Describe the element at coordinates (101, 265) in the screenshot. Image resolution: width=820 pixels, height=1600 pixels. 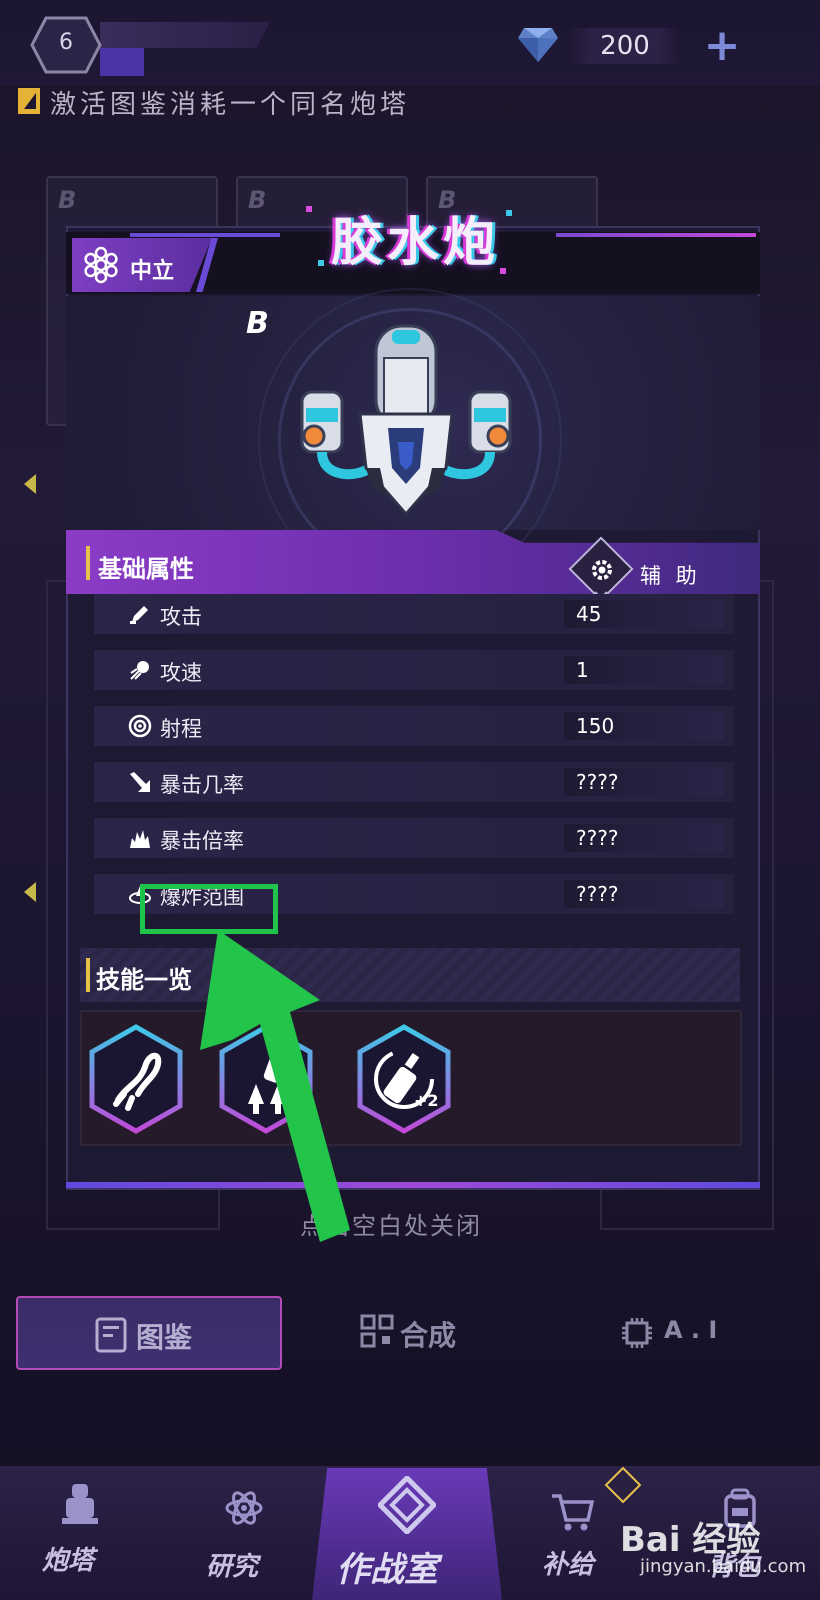
I see `snowflake-faction-icon` at that location.